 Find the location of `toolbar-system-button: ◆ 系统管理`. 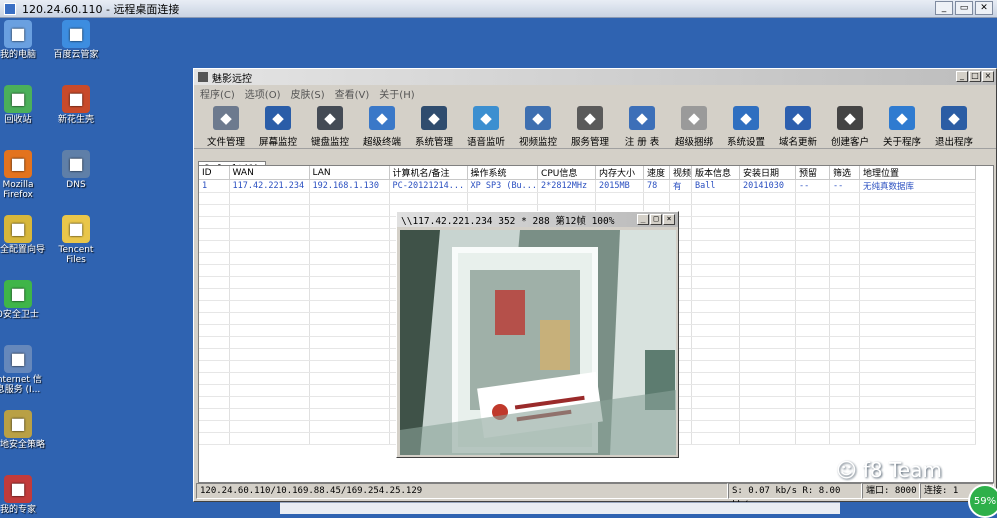

toolbar-system-button: ◆ 系统管理 is located at coordinates (434, 125).